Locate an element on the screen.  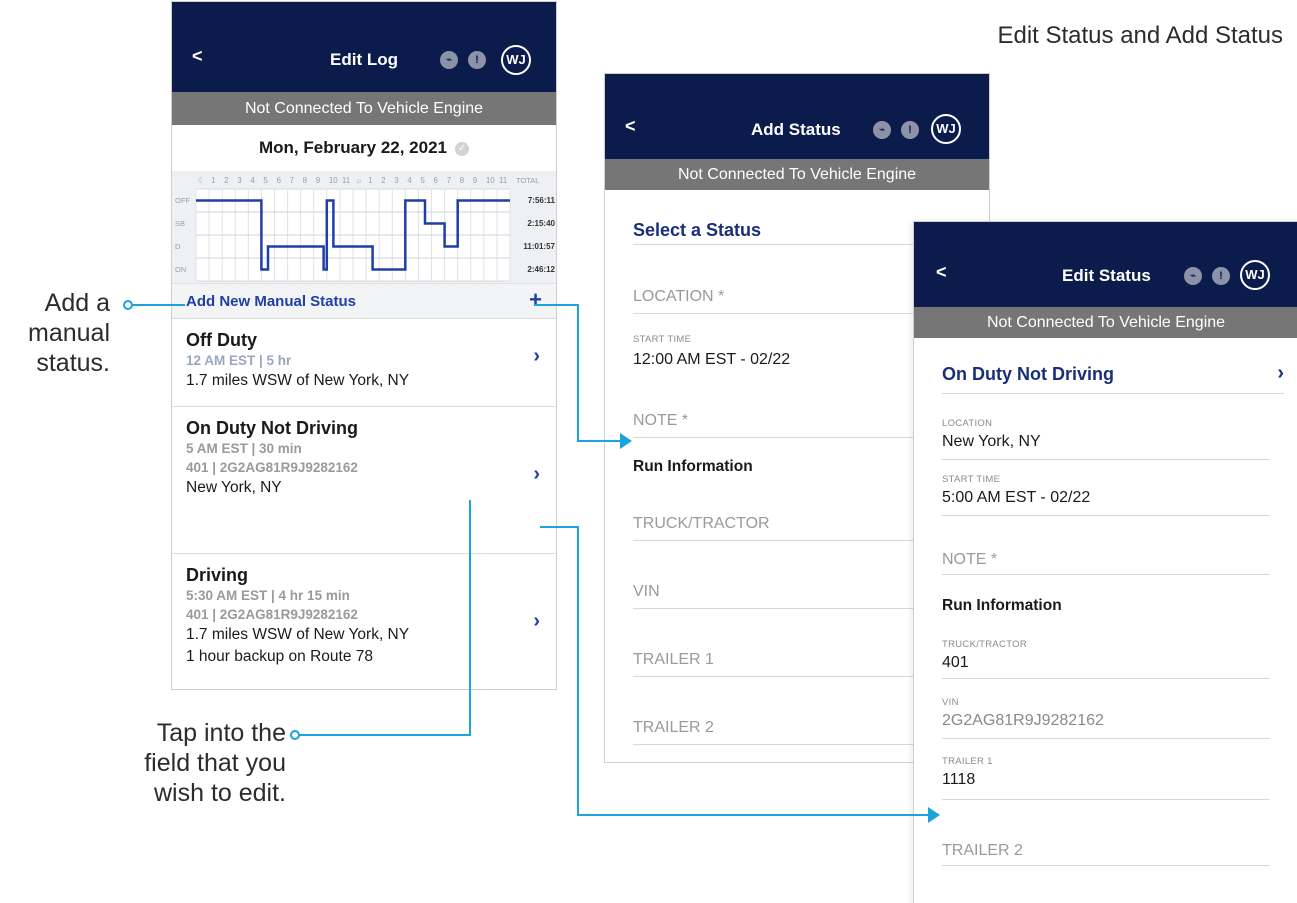
chart-row-total: 11:01:57 is located at coordinates (539, 246).